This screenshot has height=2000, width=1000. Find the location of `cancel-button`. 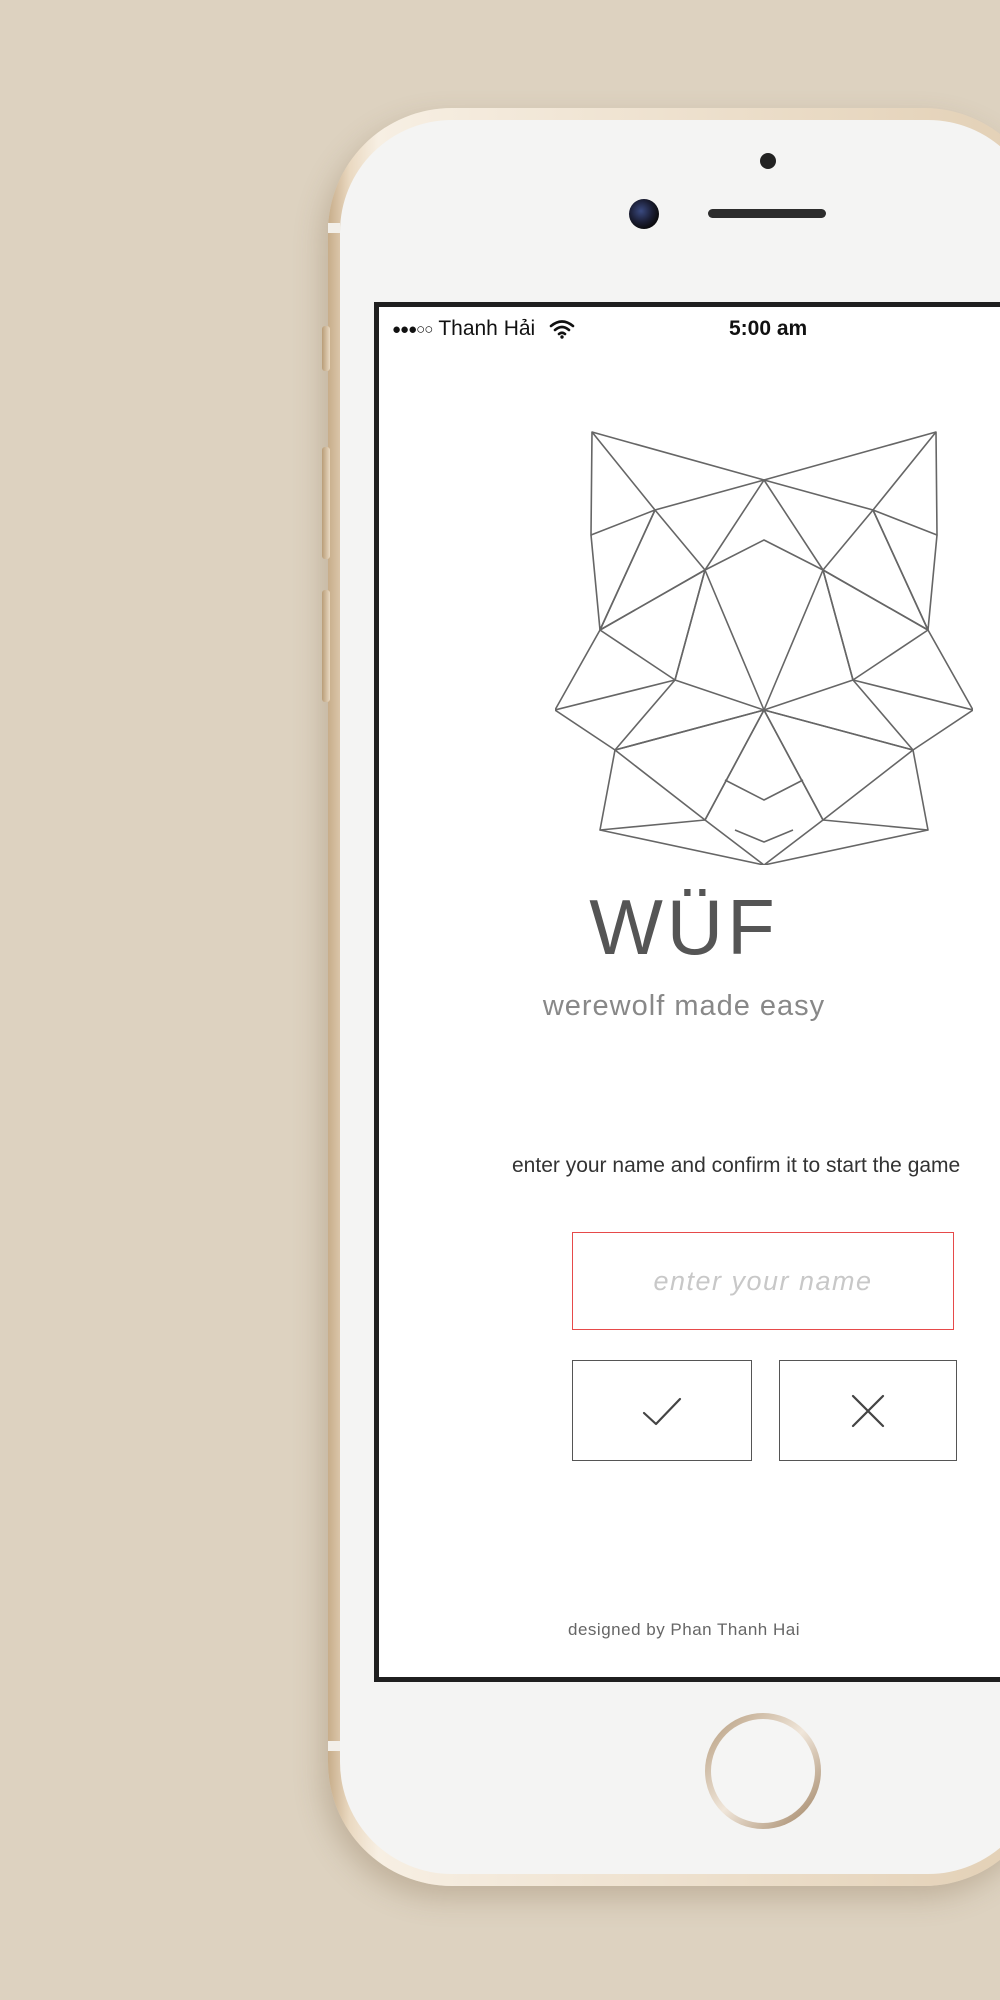

cancel-button is located at coordinates (868, 1410).